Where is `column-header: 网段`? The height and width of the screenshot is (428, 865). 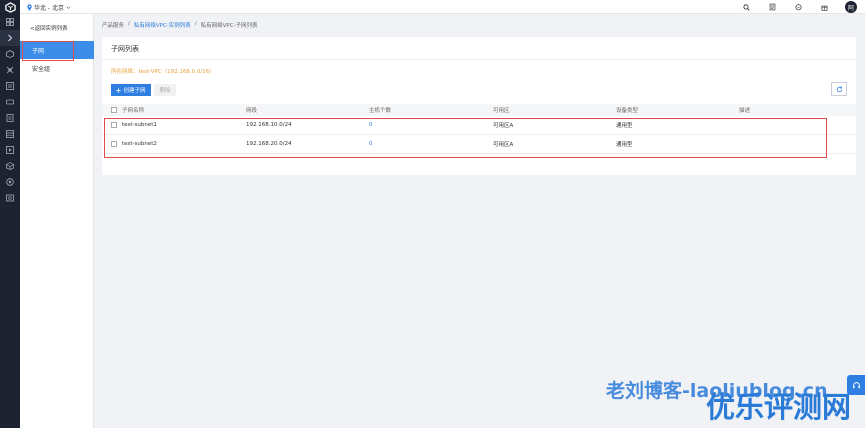
column-header: 网段 is located at coordinates (252, 111).